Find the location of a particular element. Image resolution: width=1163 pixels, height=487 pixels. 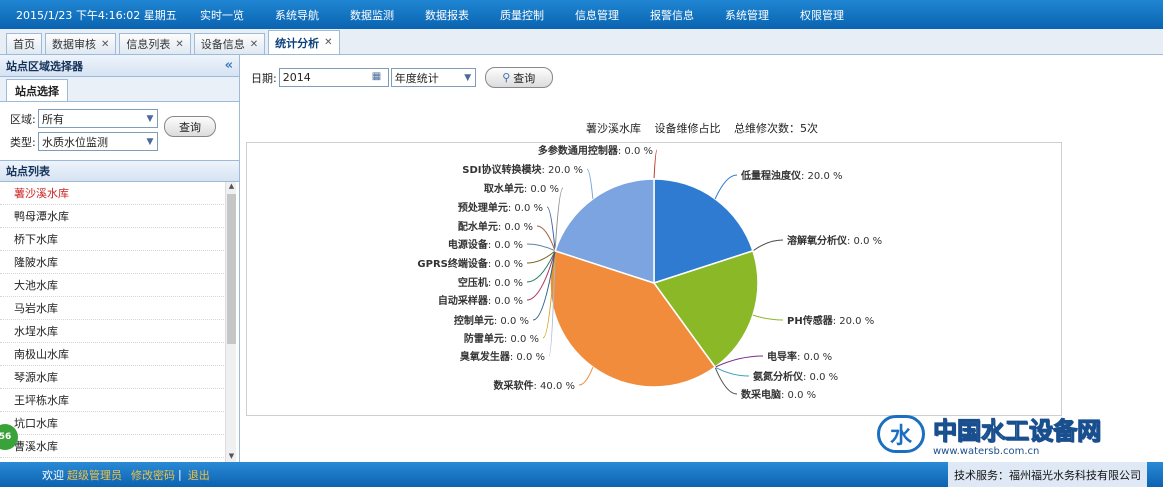

search-button: ⚲ 查询 is located at coordinates (518, 77).